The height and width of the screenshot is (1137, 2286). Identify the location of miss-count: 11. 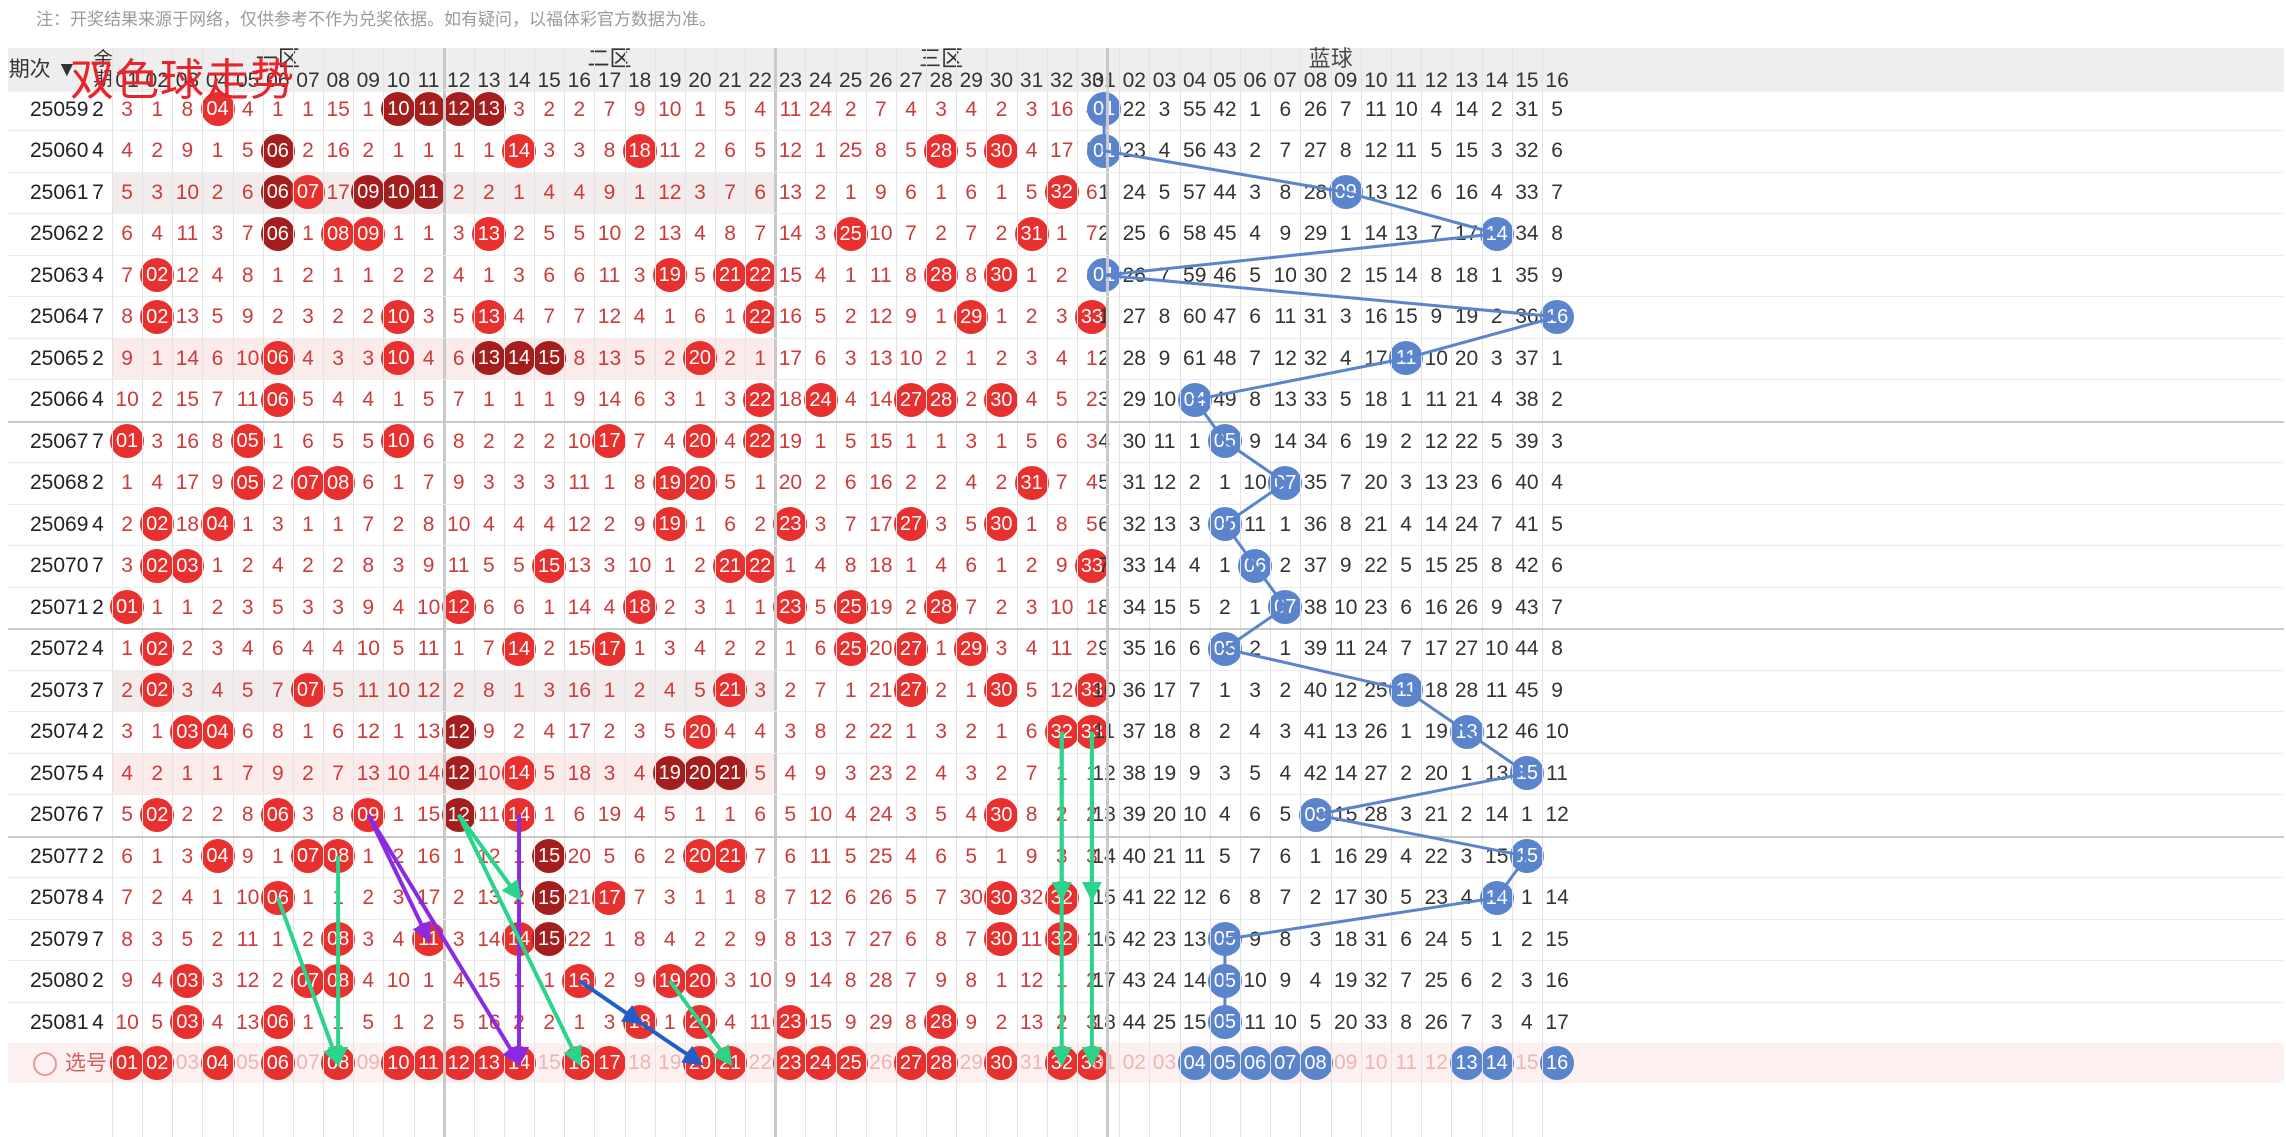
(247, 399).